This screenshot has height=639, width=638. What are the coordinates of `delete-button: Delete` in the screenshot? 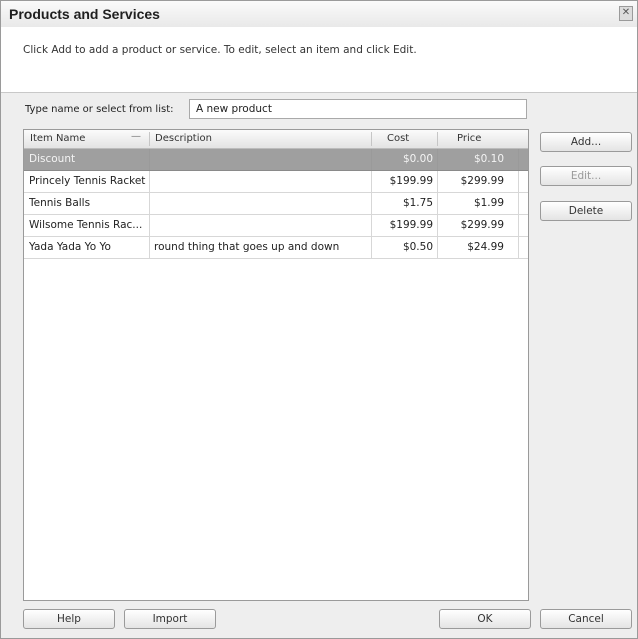 It's located at (586, 211).